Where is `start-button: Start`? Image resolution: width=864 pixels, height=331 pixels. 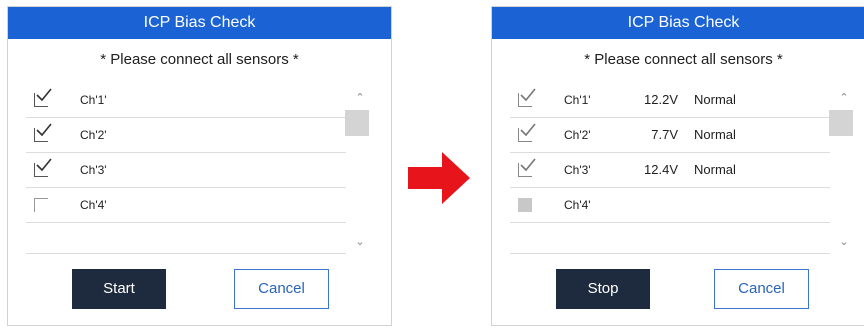
start-button: Start is located at coordinates (119, 289).